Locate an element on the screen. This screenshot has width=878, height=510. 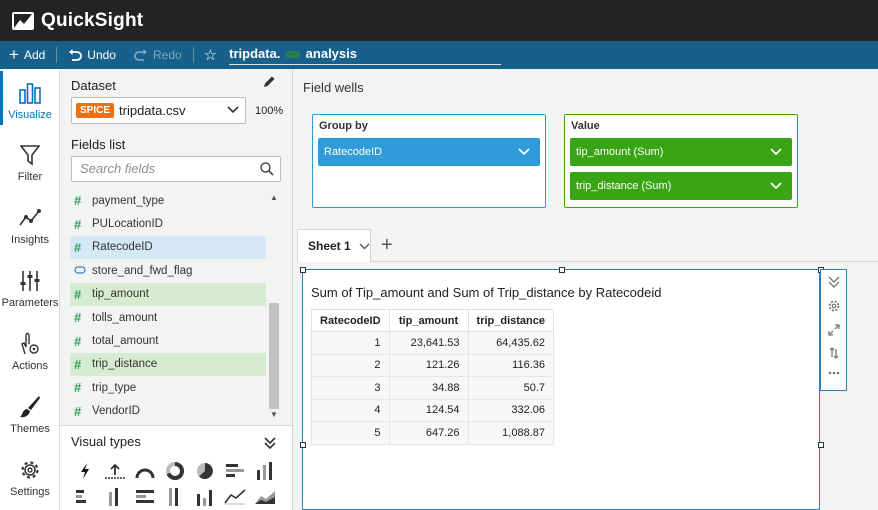
sort-arrows-icon is located at coordinates (834, 353).